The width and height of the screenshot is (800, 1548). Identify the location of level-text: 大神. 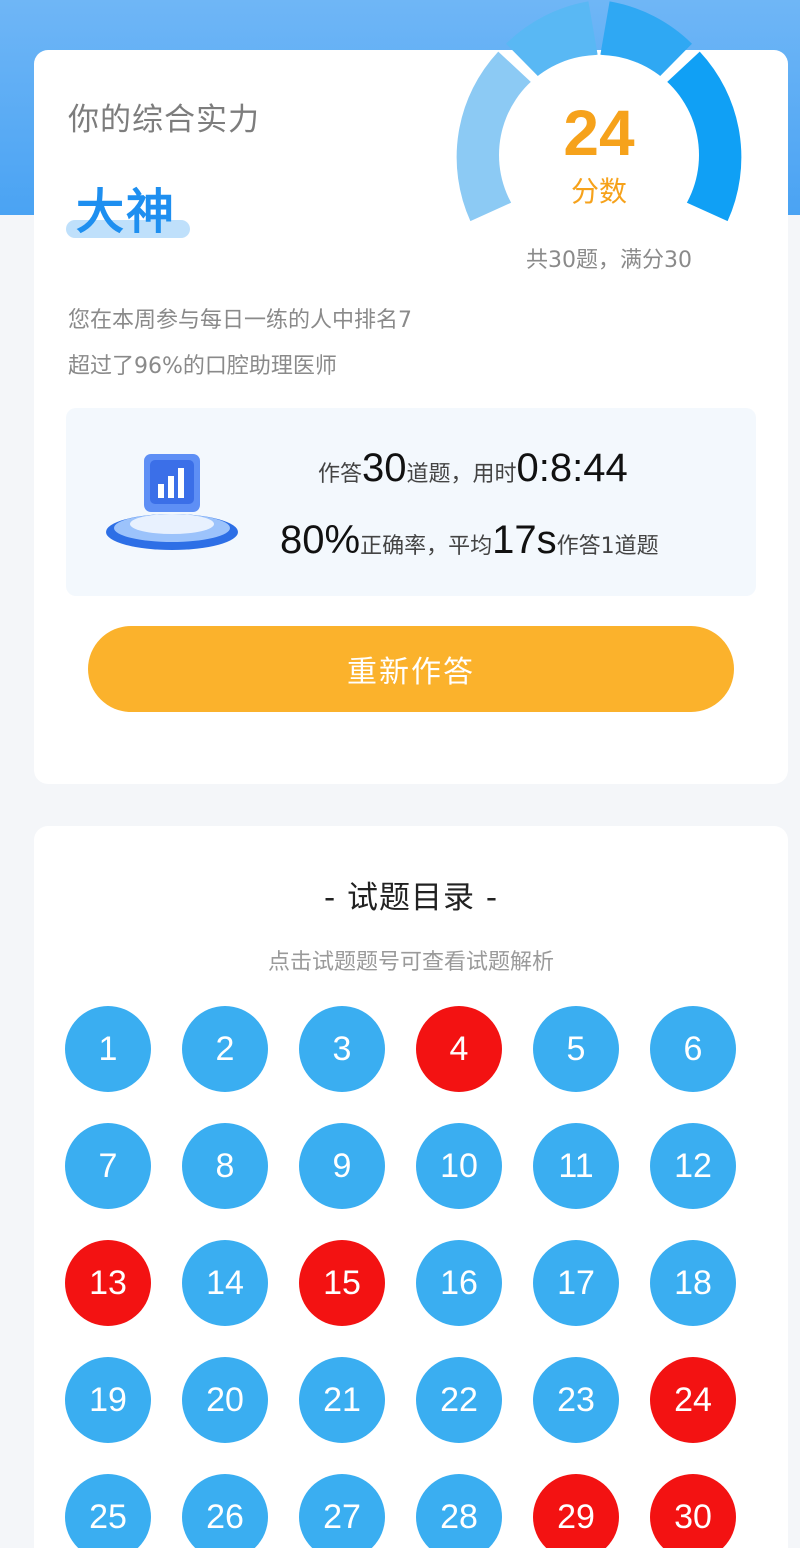
(126, 212).